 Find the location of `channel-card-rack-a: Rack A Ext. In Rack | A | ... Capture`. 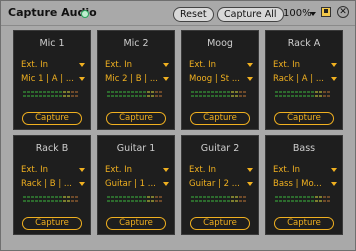

channel-card-rack-a: Rack A Ext. In Rack | A | ... Capture is located at coordinates (304, 80).